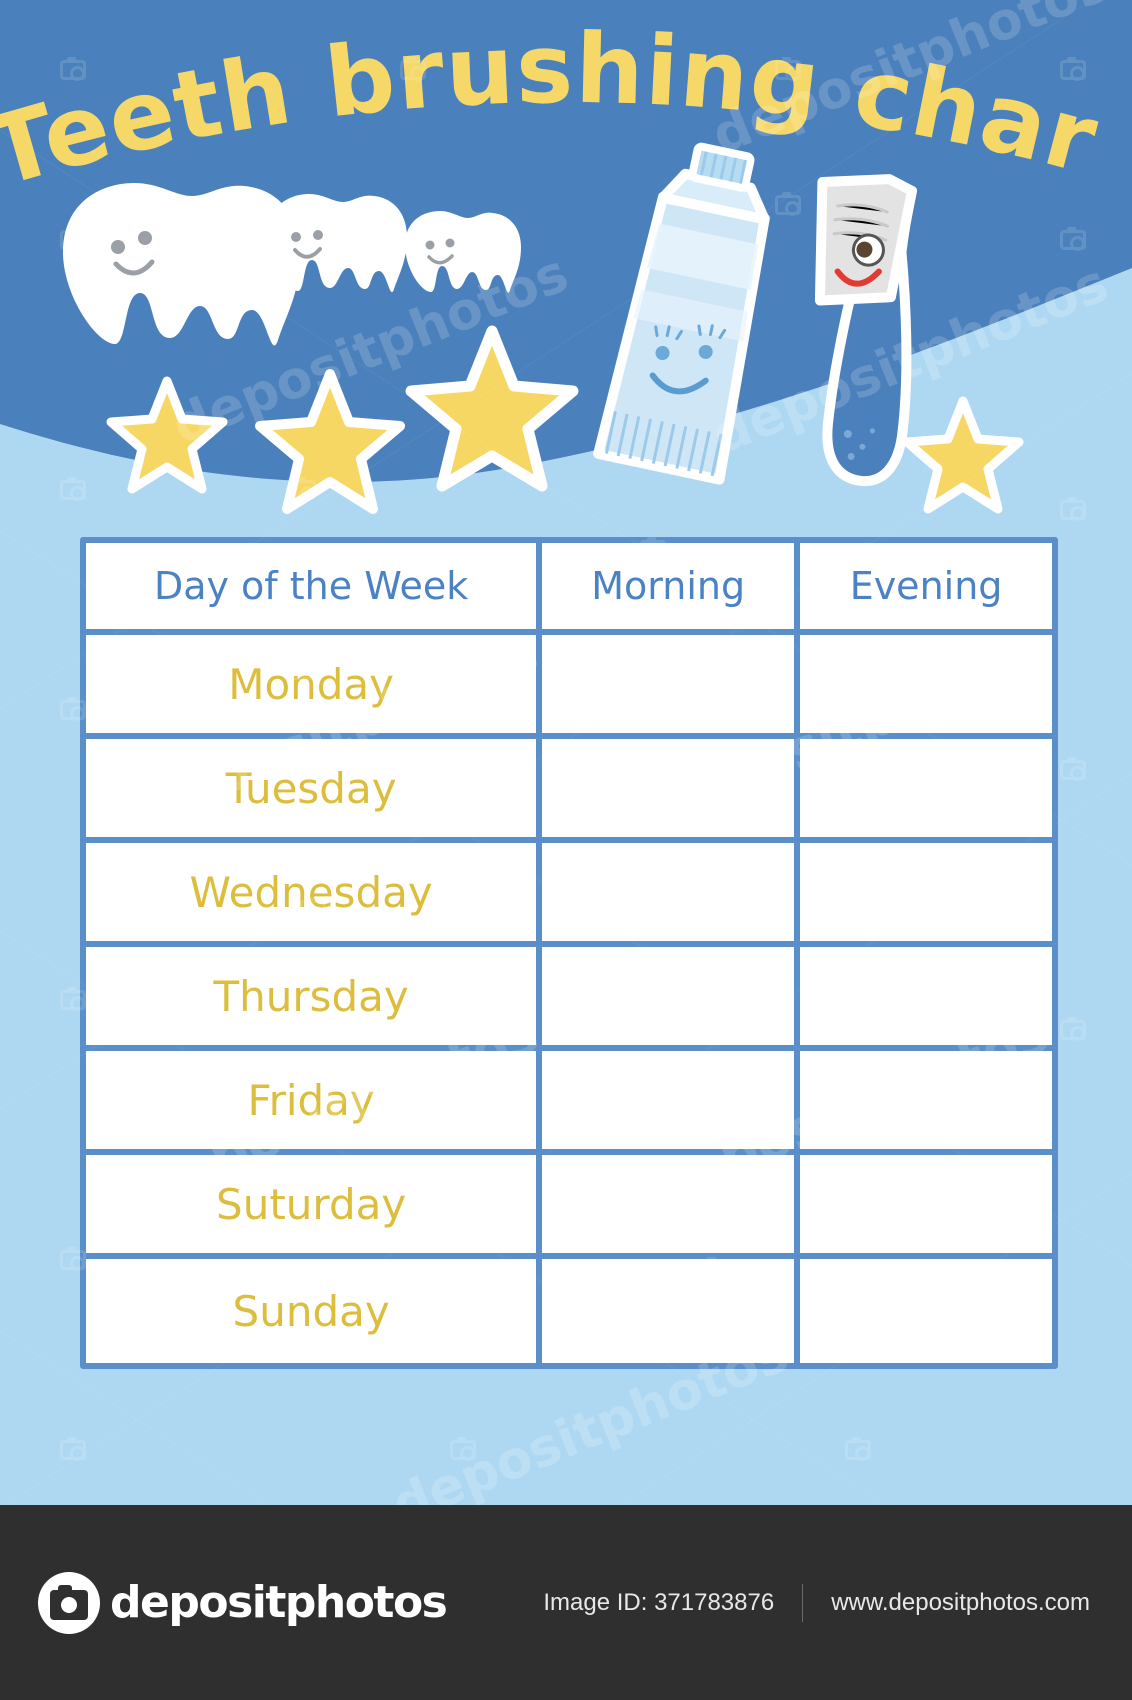  I want to click on table-header-row: Day of the Week Morning Evening, so click(569, 589).